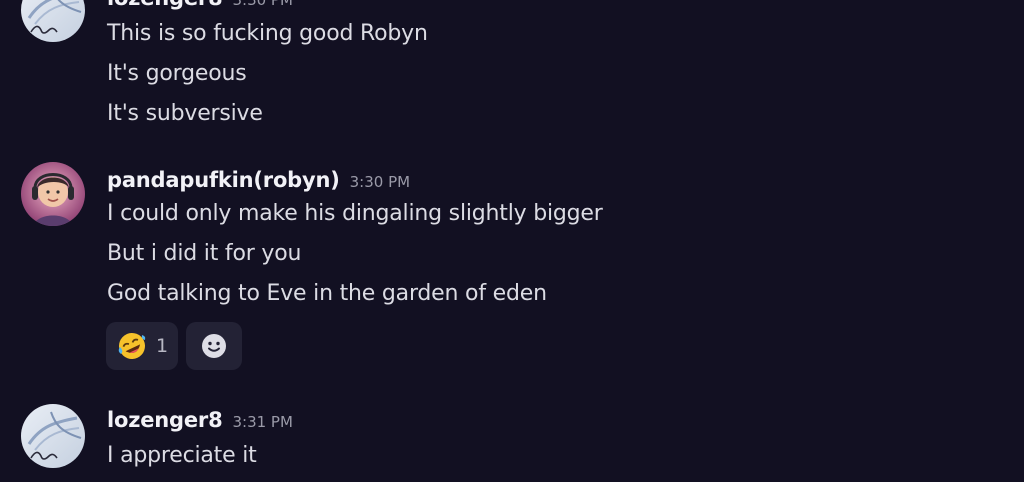 The image size is (1024, 482). I want to click on message-text: I appreciate it, so click(182, 455).